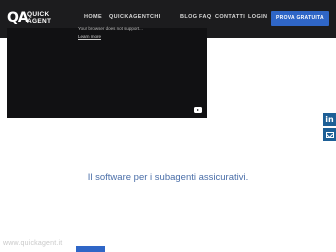 The image size is (336, 252). I want to click on nav-chi: CHI, so click(155, 19).